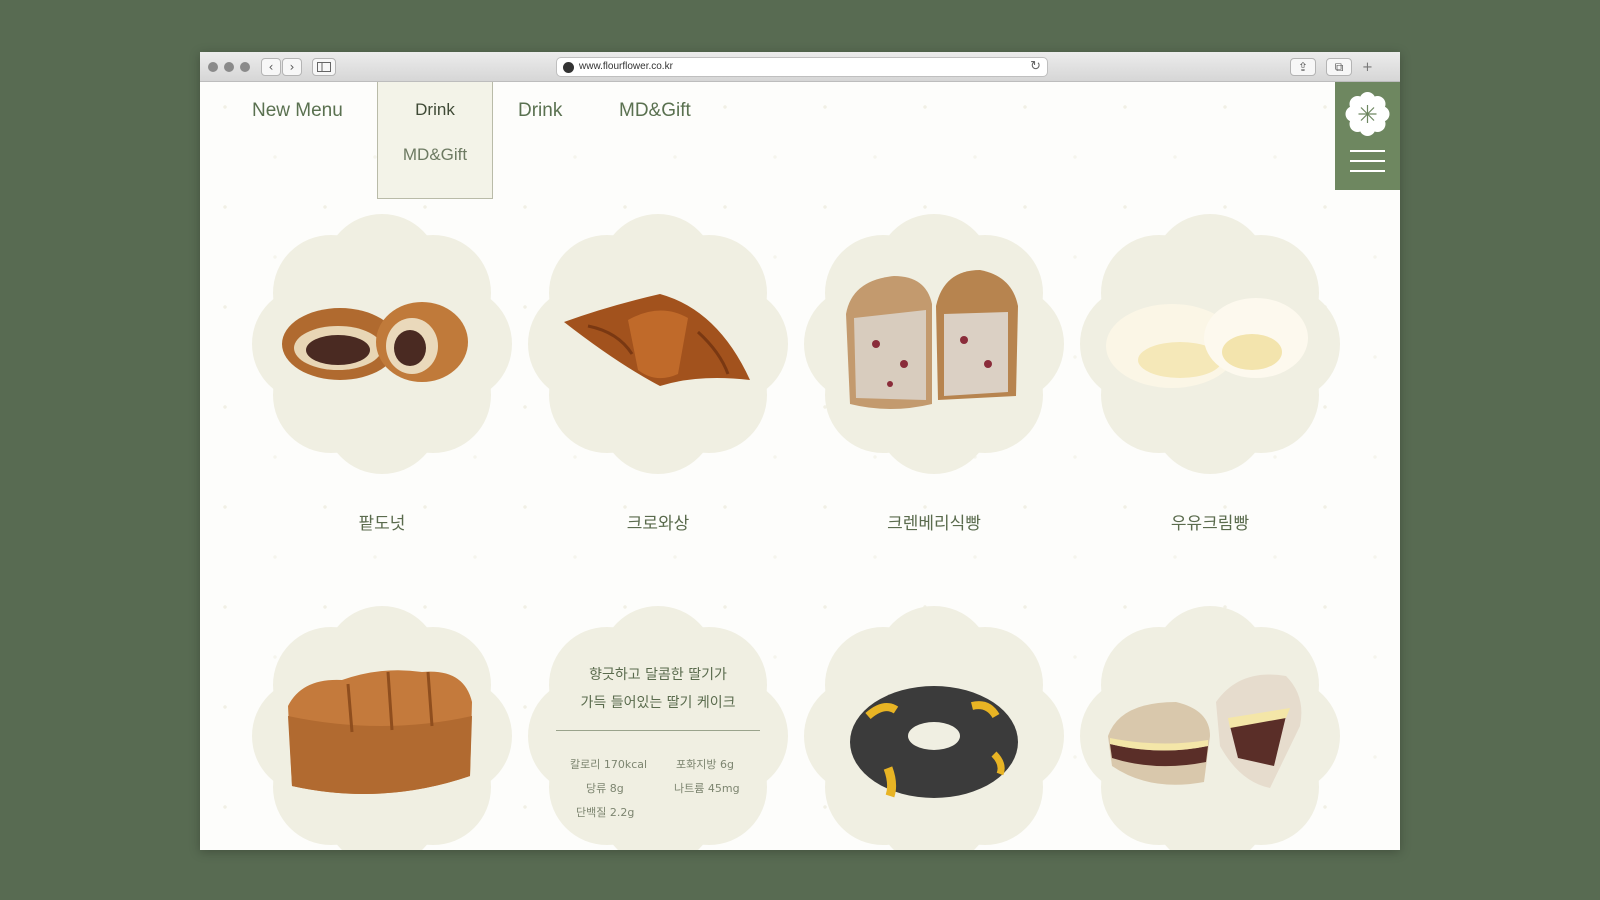 Image resolution: width=1600 pixels, height=900 pixels. Describe the element at coordinates (609, 764) in the screenshot. I see `nutrition-calories: 칼로리 170kcal` at that location.